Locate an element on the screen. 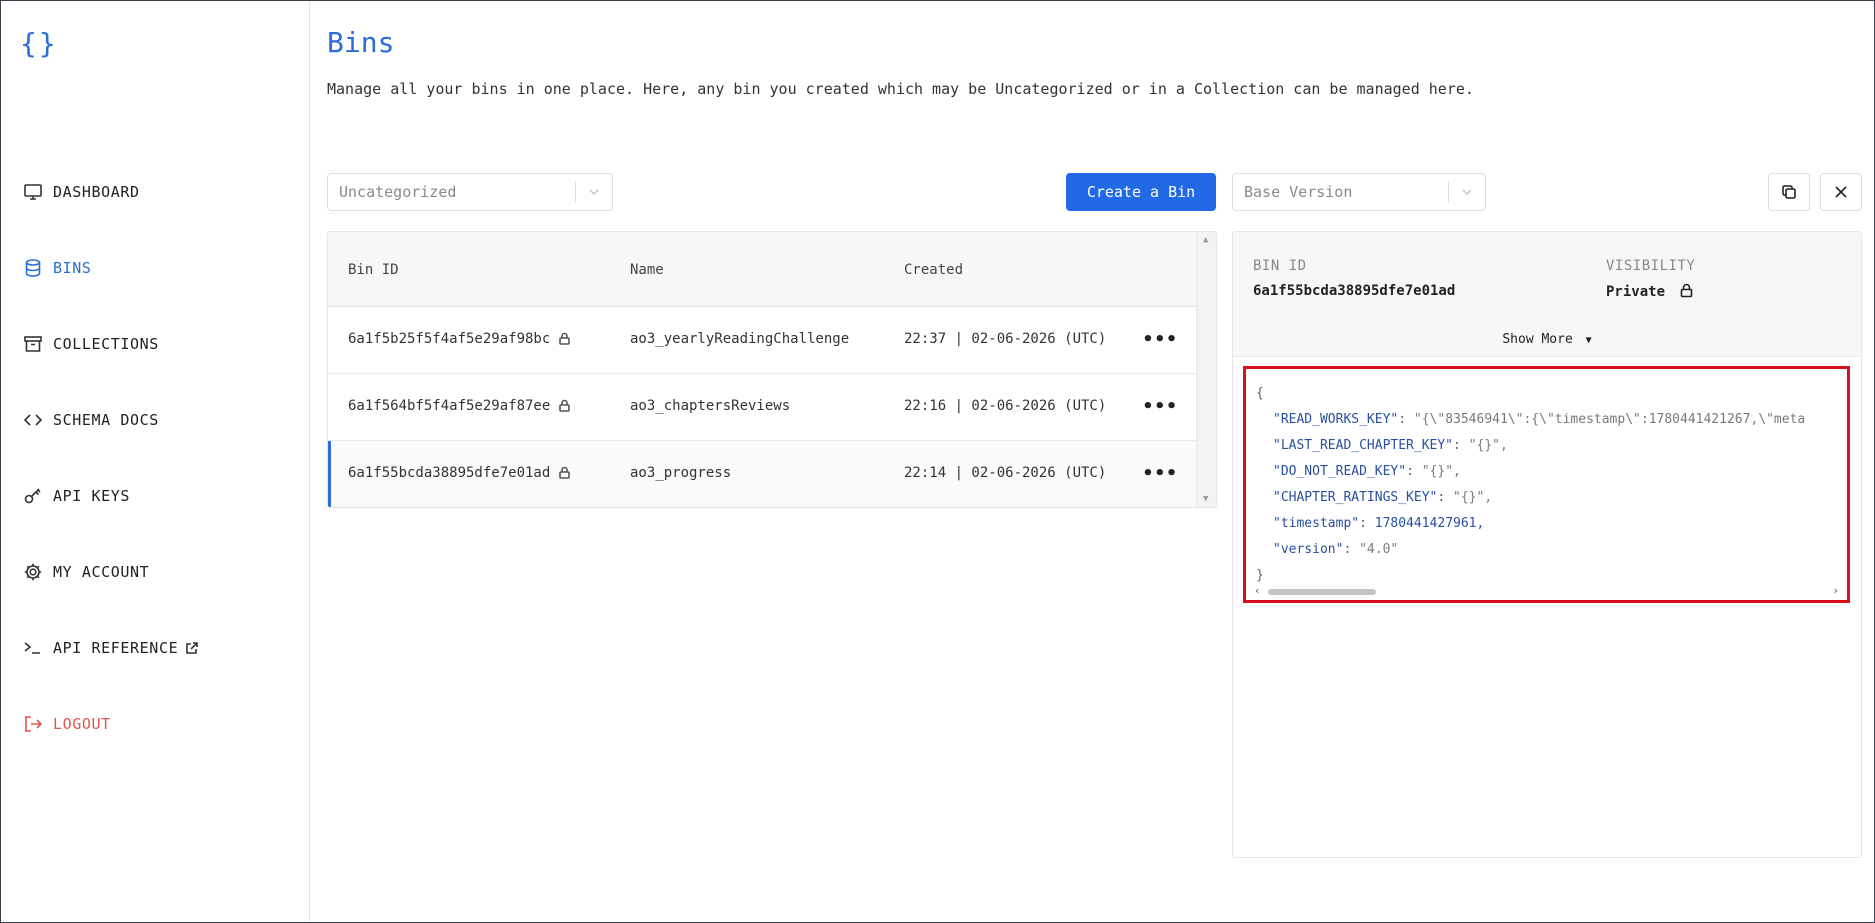  json-open-brace: { is located at coordinates (1260, 393).